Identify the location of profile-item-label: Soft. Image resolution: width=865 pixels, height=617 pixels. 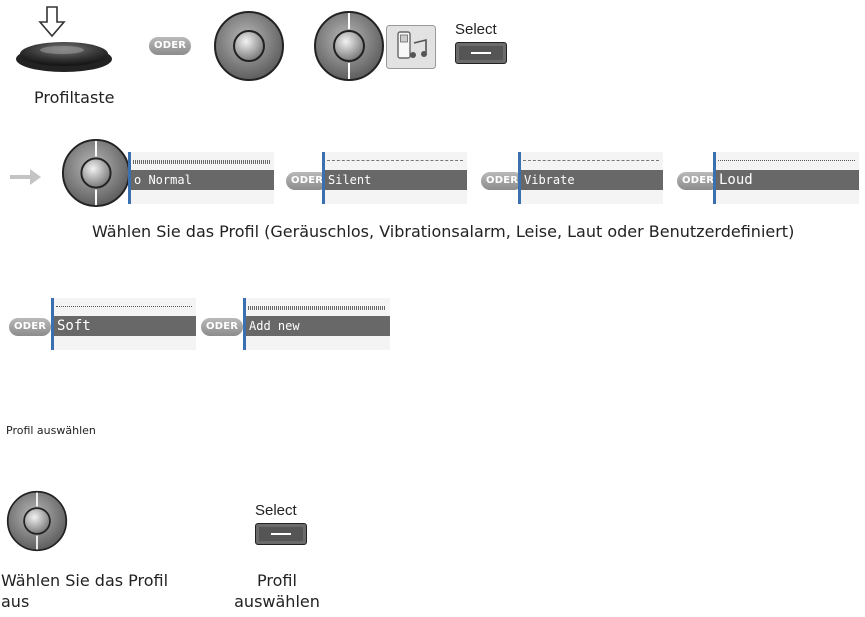
(125, 326).